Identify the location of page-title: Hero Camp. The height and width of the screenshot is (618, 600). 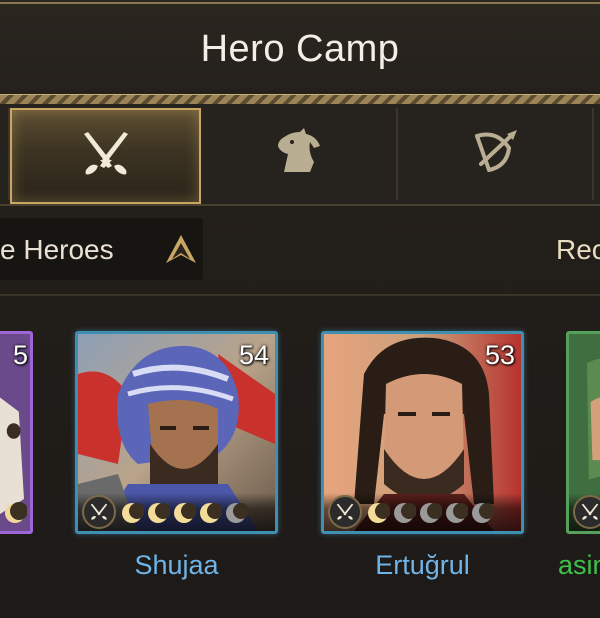
(300, 49).